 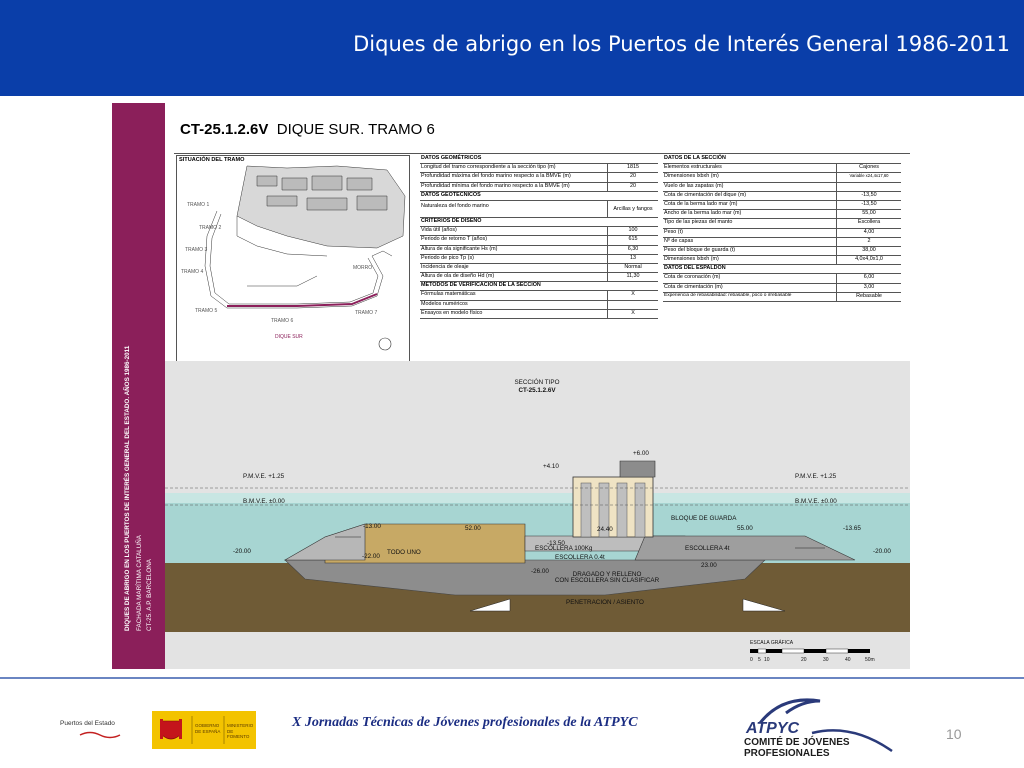 What do you see at coordinates (772, 642) in the screenshot?
I see `scale-title: ESCALA GRÁFICA` at bounding box center [772, 642].